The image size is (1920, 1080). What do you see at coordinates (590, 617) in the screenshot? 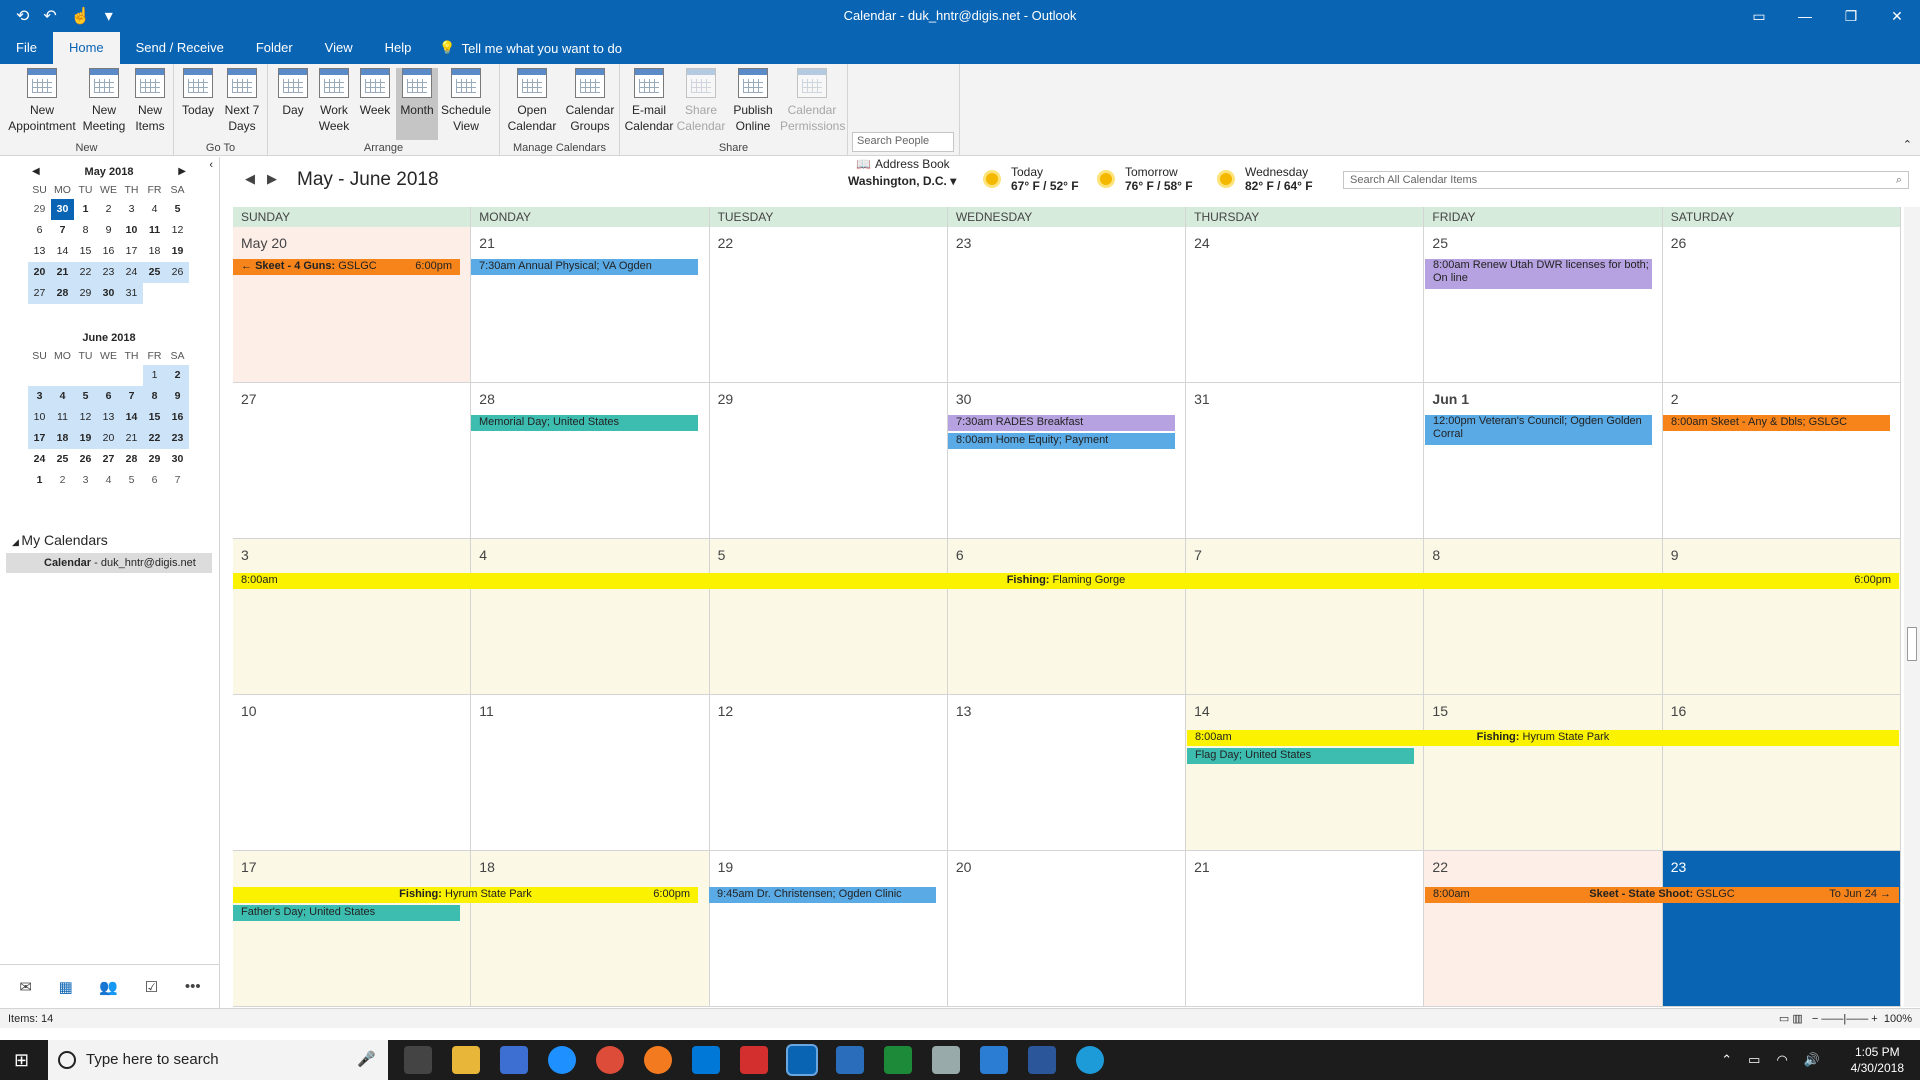
I see `day-cell: 4` at bounding box center [590, 617].